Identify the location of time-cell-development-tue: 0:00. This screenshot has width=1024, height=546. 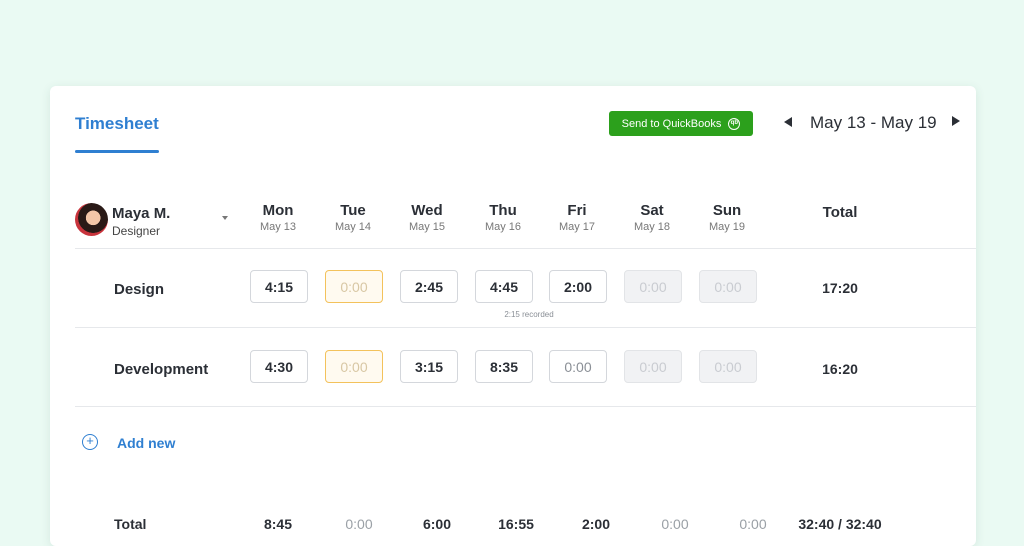
(354, 366).